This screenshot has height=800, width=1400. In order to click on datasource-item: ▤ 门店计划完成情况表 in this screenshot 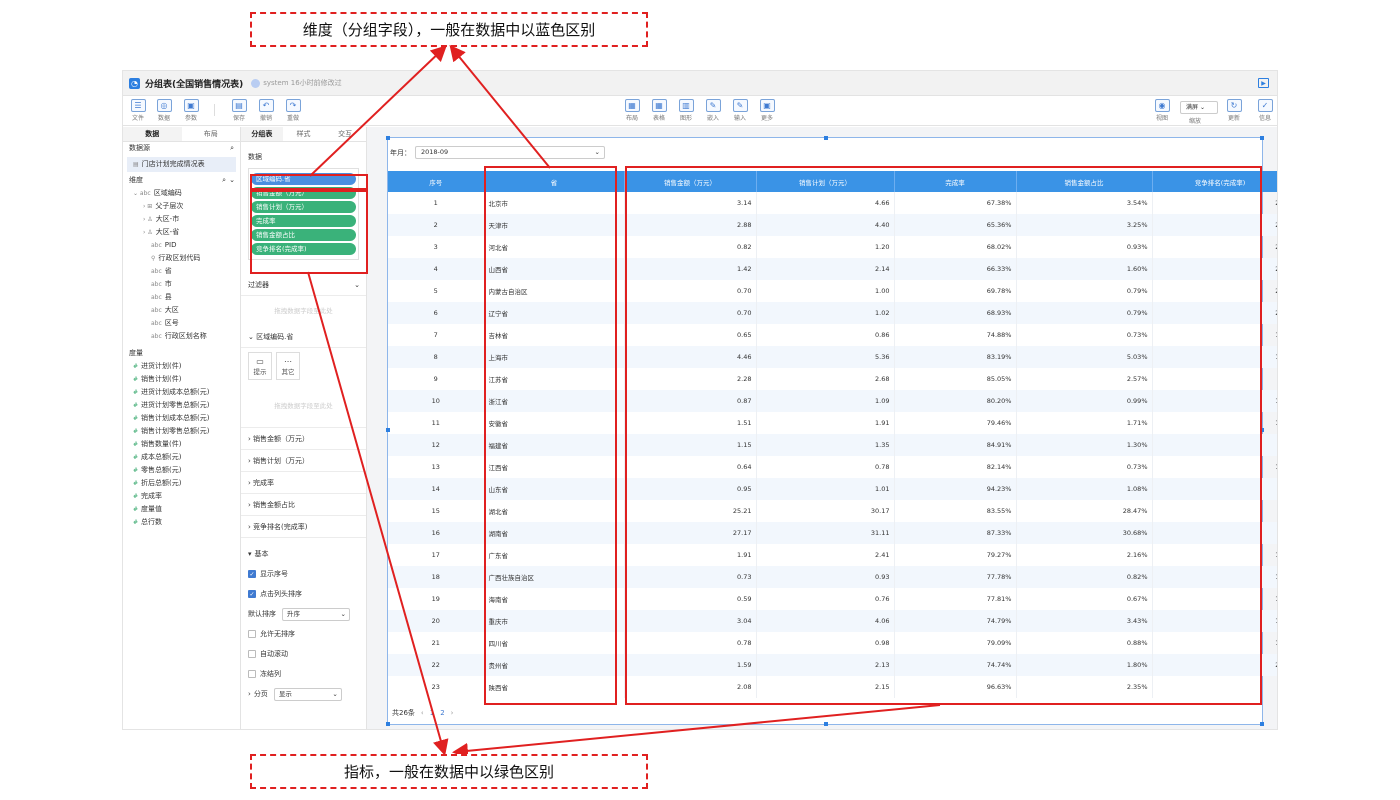, I will do `click(181, 164)`.